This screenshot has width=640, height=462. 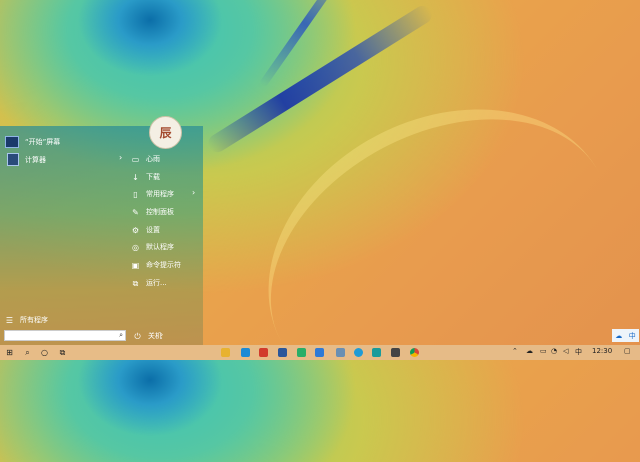 I want to click on calculator-label: 计算器, so click(x=35, y=159).